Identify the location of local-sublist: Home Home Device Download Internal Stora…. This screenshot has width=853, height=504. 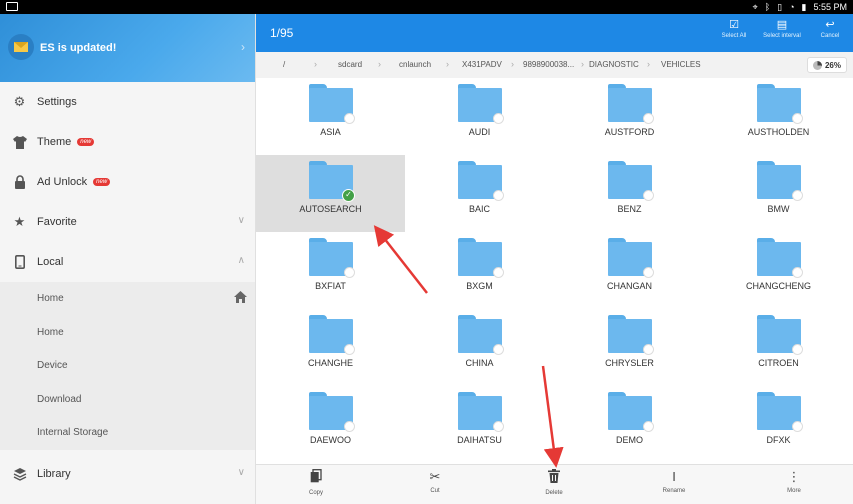
(127, 366).